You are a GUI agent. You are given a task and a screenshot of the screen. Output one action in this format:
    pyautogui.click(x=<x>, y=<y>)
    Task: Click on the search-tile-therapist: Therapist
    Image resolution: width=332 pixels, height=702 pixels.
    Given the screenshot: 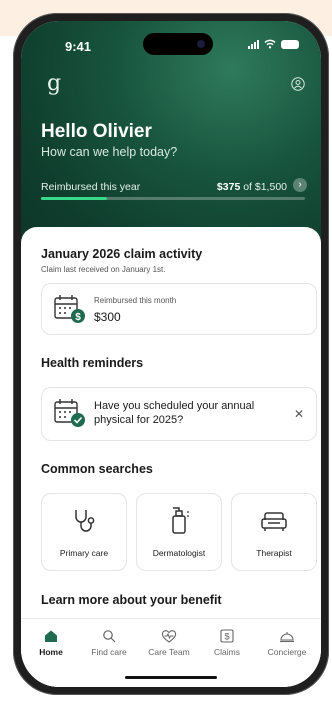 What is the action you would take?
    pyautogui.click(x=274, y=532)
    